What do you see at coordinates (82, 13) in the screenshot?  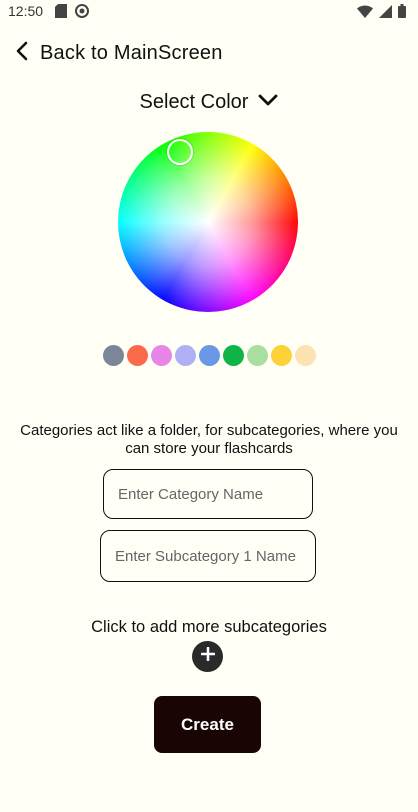 I see `sync-icon` at bounding box center [82, 13].